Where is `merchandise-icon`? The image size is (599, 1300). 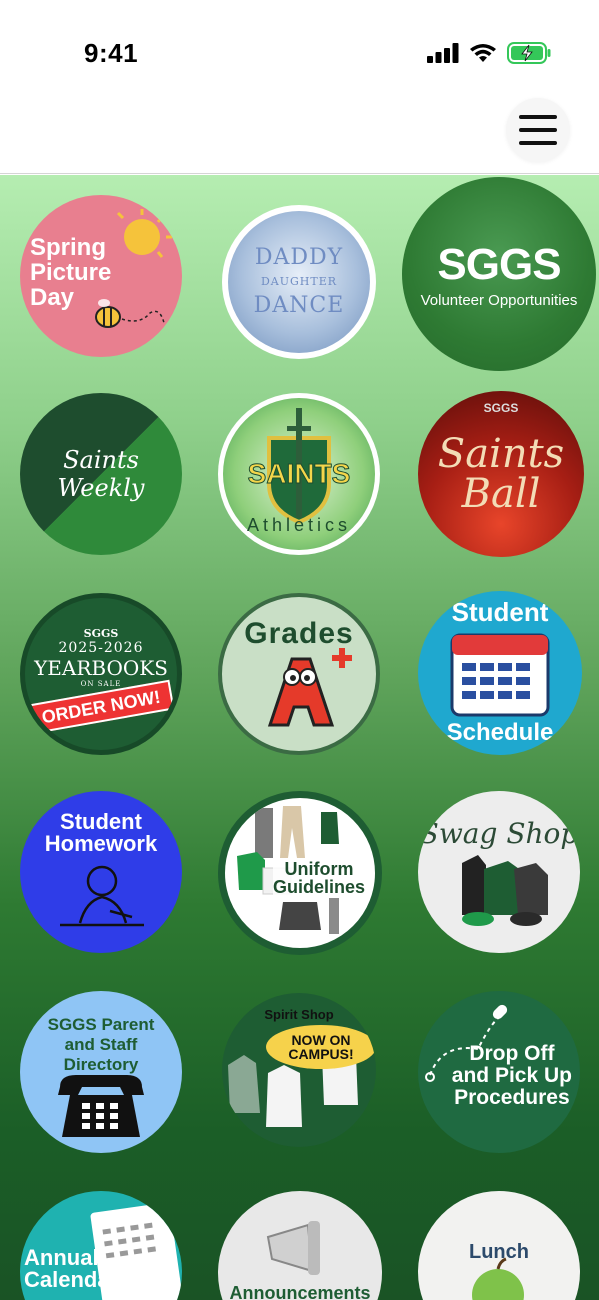
merchandise-icon is located at coordinates (505, 890).